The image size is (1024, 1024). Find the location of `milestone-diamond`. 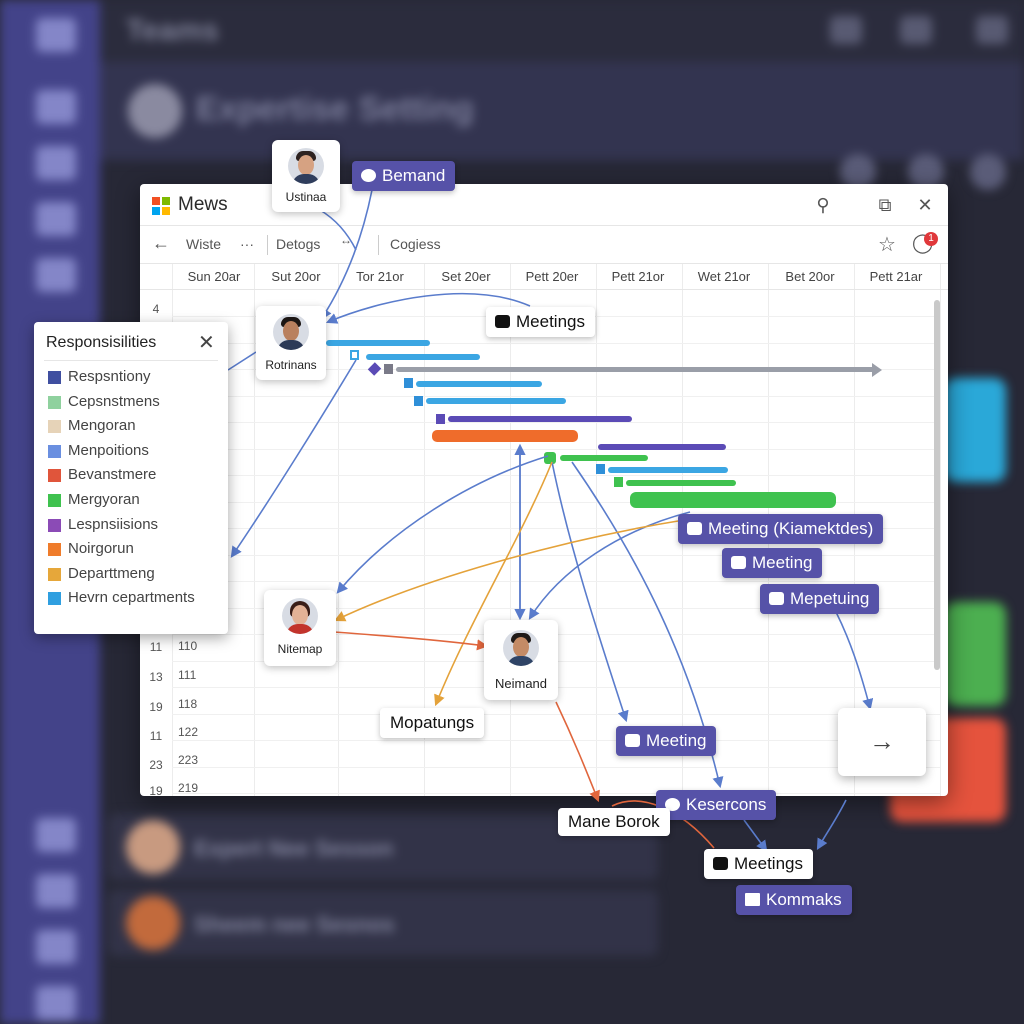

milestone-diamond is located at coordinates (374, 369).